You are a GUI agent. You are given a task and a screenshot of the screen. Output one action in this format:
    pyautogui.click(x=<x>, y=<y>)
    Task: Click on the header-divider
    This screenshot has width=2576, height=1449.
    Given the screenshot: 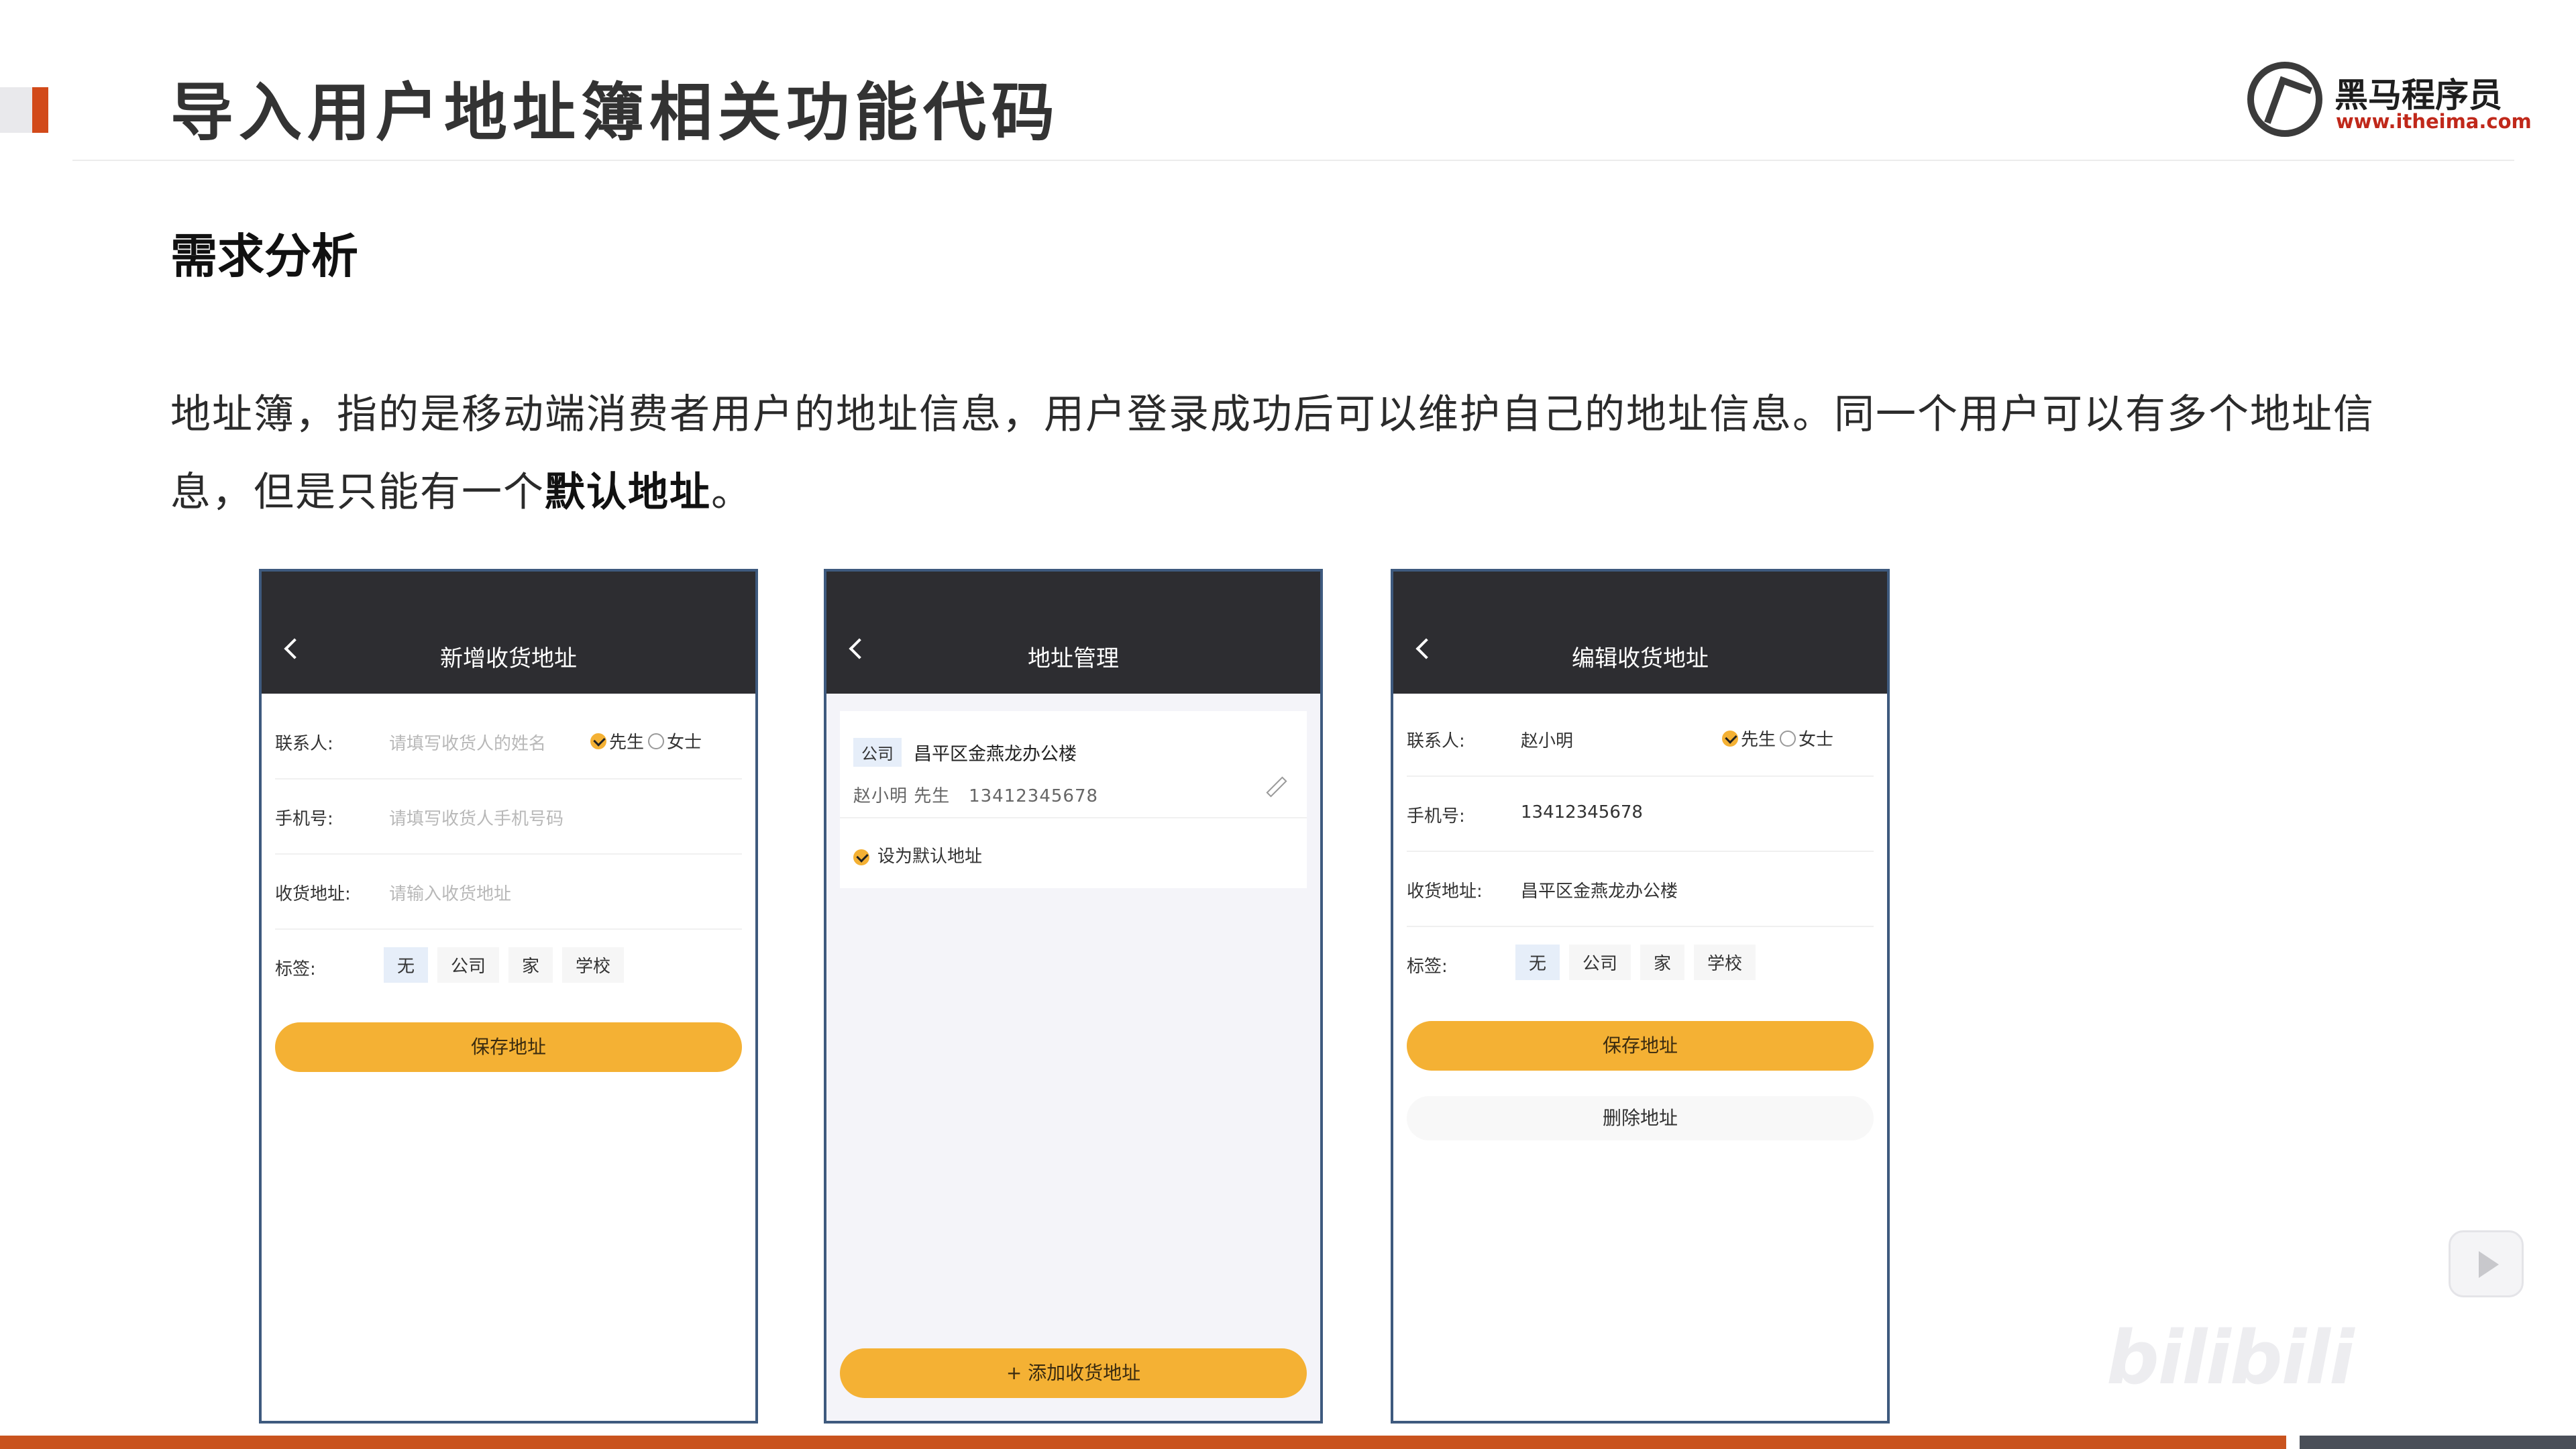 What is the action you would take?
    pyautogui.click(x=1293, y=160)
    